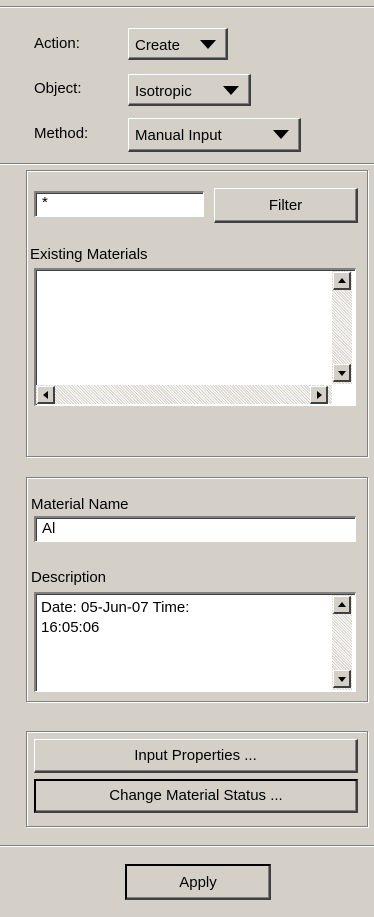  I want to click on material-name-label: Material Name, so click(80, 504).